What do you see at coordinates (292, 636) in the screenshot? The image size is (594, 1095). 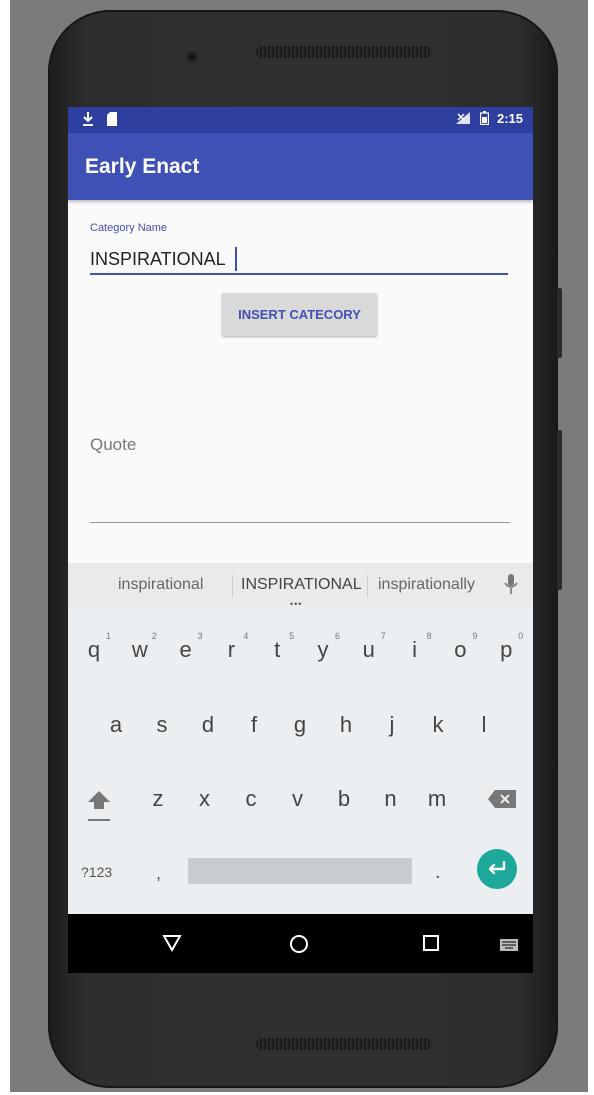 I see `key-hint-5: 5` at bounding box center [292, 636].